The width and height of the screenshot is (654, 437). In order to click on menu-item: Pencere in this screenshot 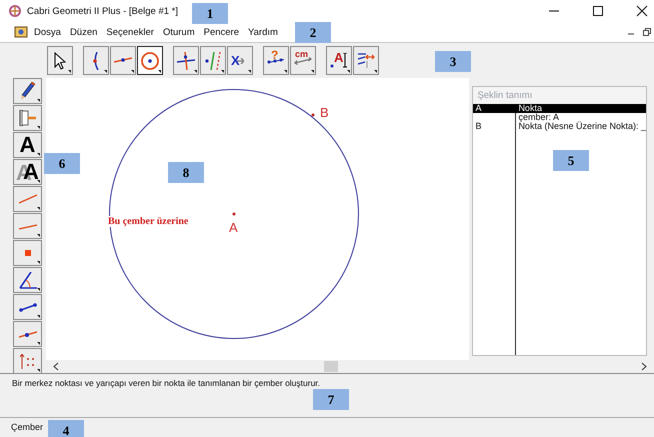, I will do `click(222, 32)`.